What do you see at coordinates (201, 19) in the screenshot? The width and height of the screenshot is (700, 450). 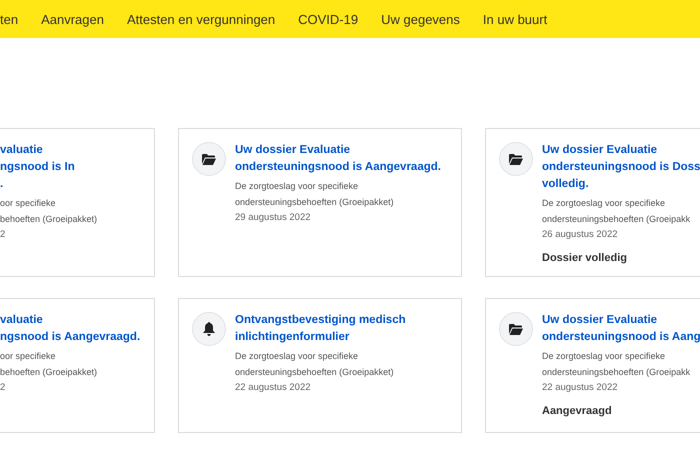 I see `nav-link: Attesten en vergunningen` at bounding box center [201, 19].